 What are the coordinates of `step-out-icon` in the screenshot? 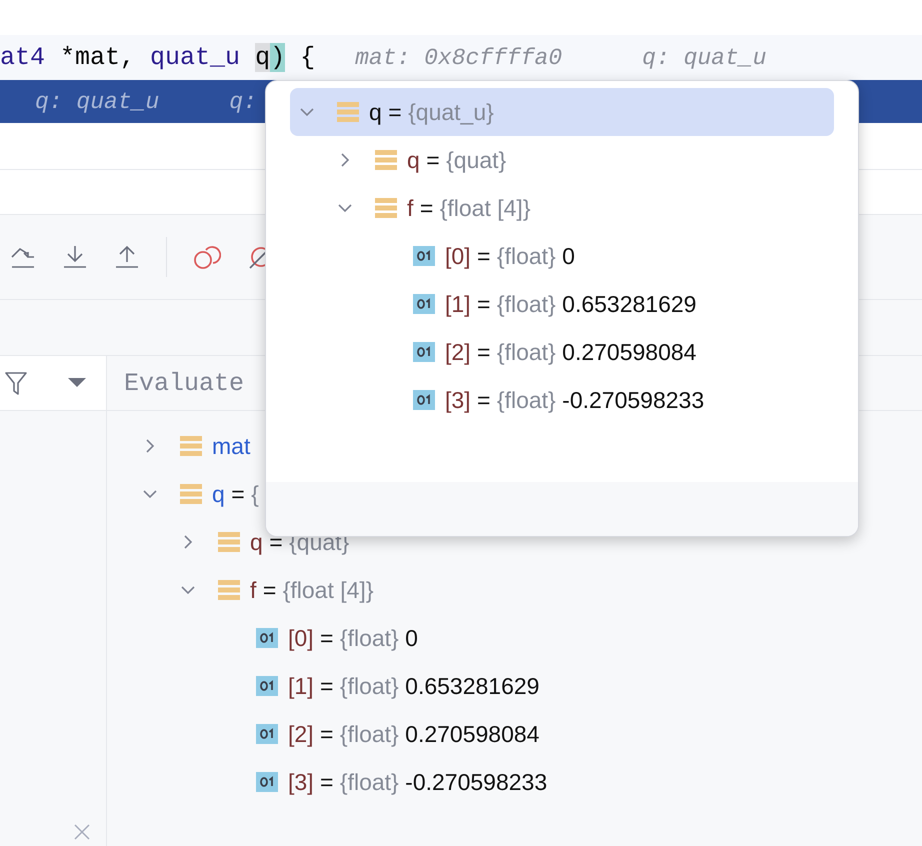 It's located at (127, 257).